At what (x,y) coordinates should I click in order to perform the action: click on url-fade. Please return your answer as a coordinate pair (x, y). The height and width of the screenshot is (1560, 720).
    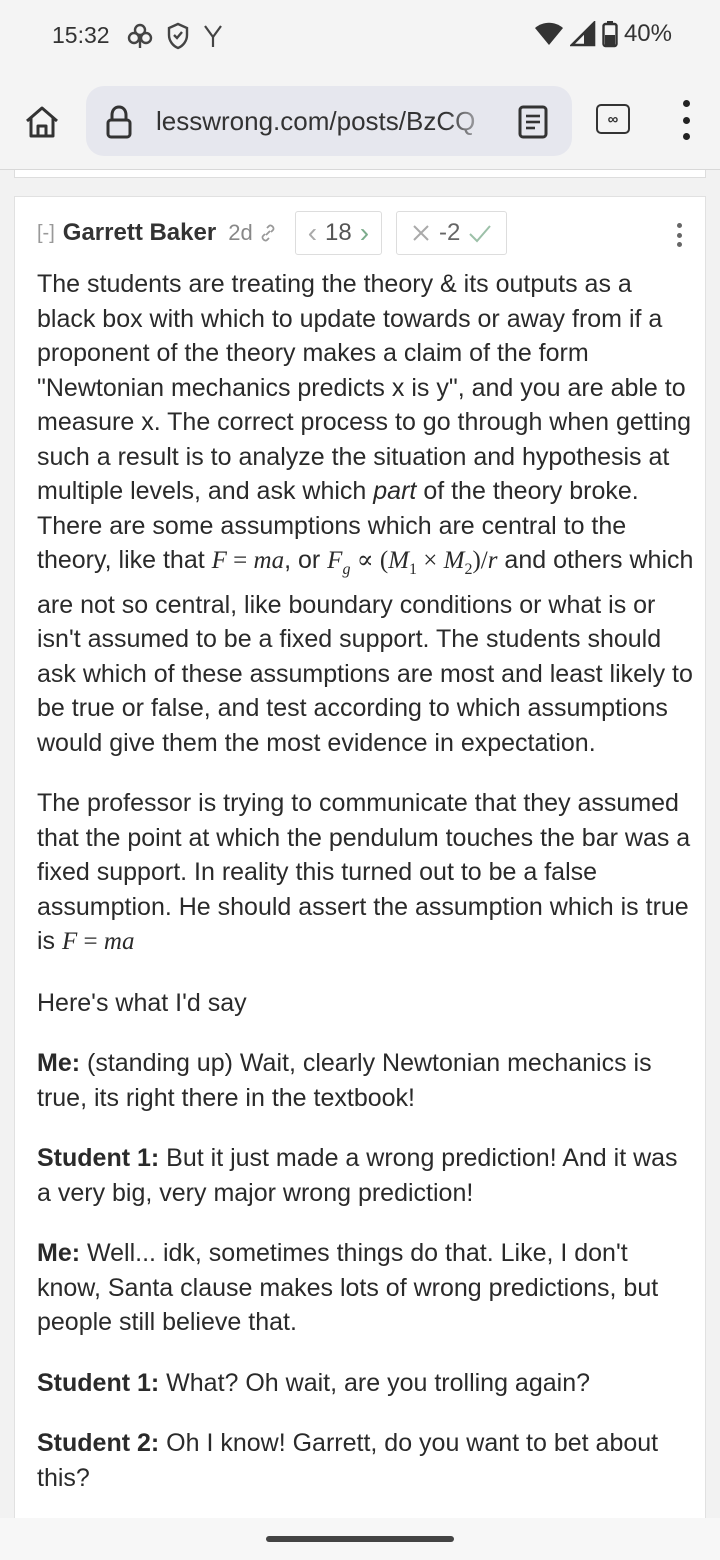
    Looking at the image, I should click on (471, 121).